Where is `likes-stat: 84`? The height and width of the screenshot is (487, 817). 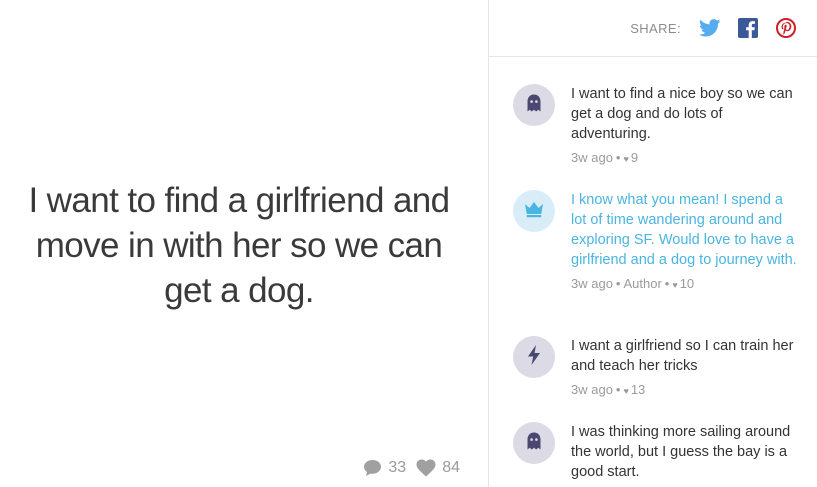
likes-stat: 84 is located at coordinates (438, 468).